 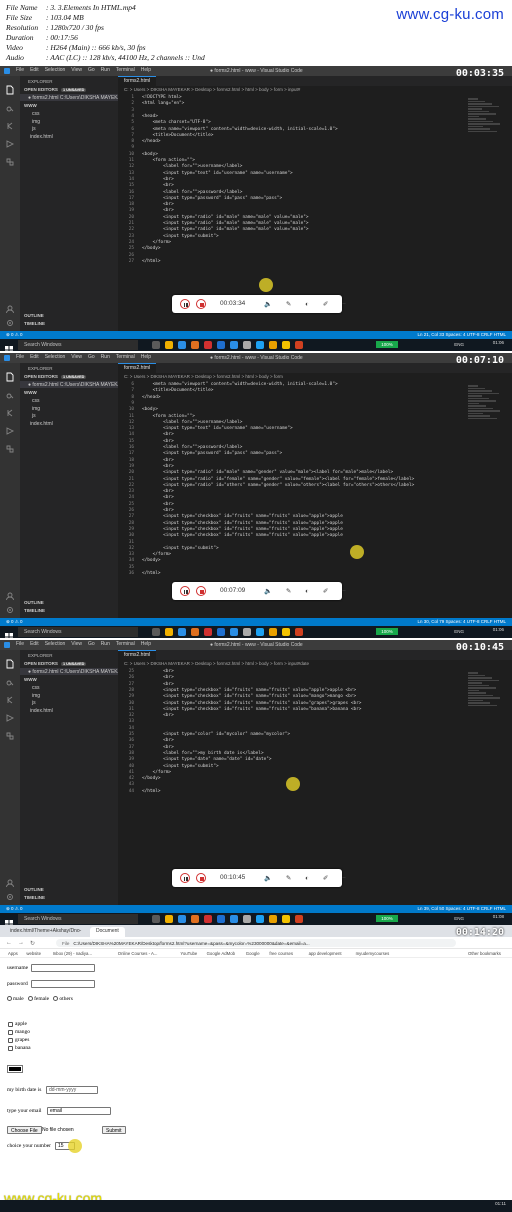 What do you see at coordinates (308, 591) in the screenshot?
I see `recorder-tools: 🔈 ✎ ◐ ✐ −` at bounding box center [308, 591].